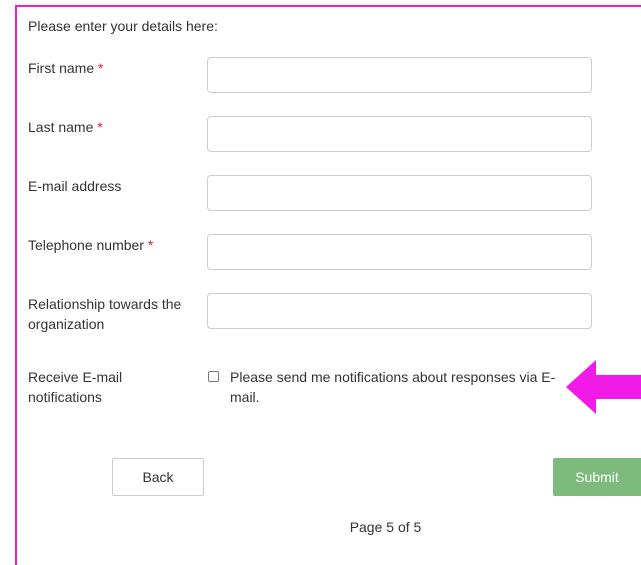 The width and height of the screenshot is (641, 565). What do you see at coordinates (114, 127) in the screenshot?
I see `last-name-label: Last name *` at bounding box center [114, 127].